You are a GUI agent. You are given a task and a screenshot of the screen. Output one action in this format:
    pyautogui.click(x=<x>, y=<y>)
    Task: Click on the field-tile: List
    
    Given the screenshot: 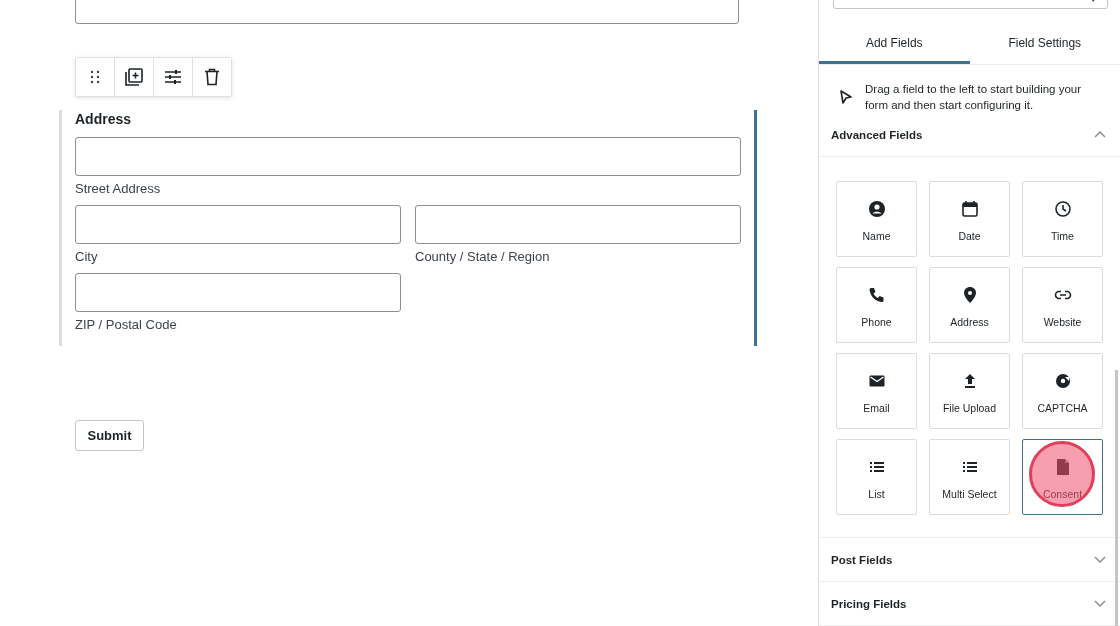 What is the action you would take?
    pyautogui.click(x=876, y=477)
    